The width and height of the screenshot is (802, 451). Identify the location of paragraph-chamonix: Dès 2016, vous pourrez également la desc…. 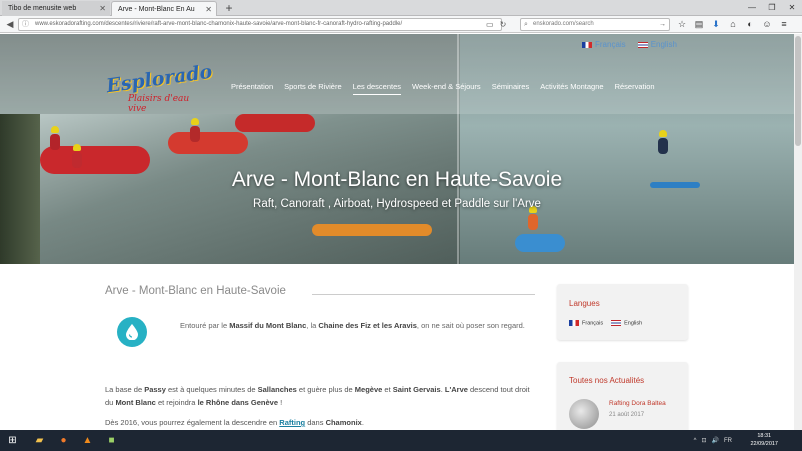
(321, 422).